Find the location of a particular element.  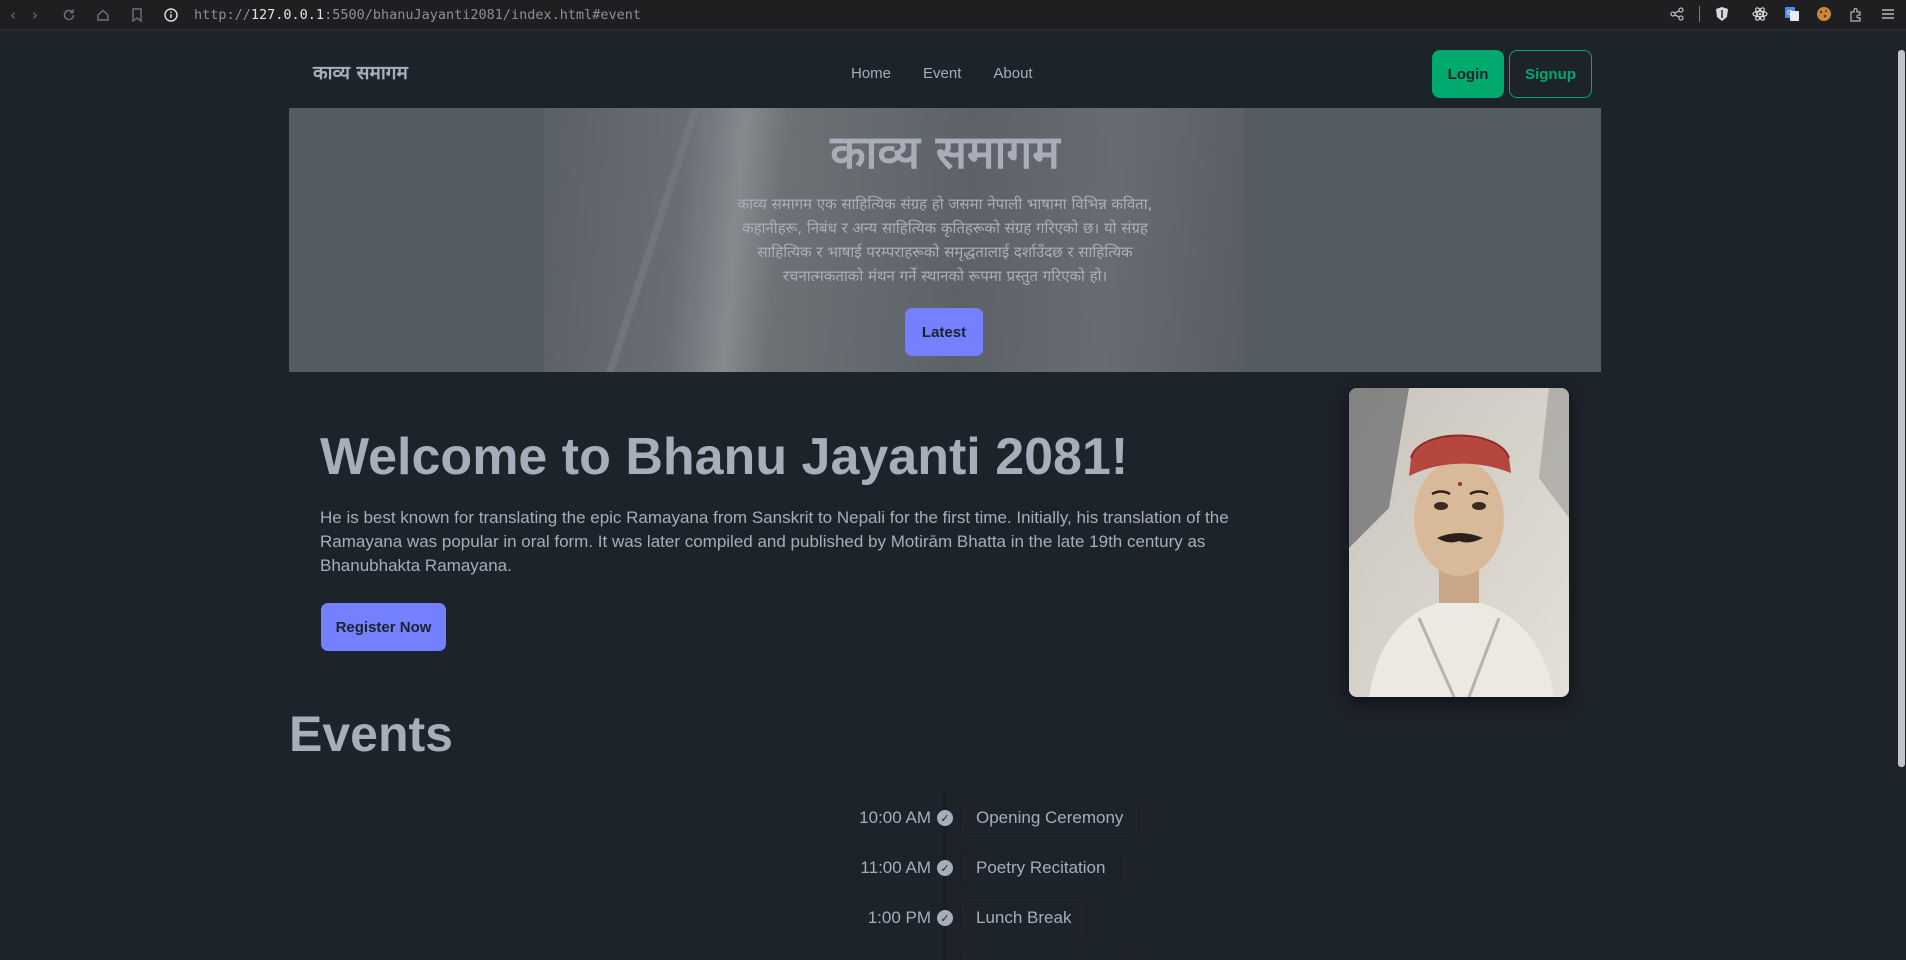

brave-shield-icon is located at coordinates (1722, 14).